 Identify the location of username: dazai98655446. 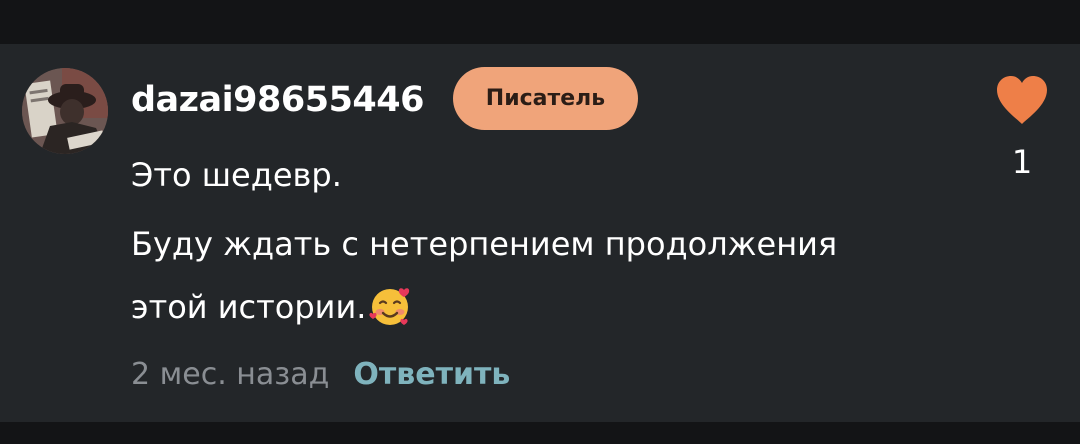
(277, 100).